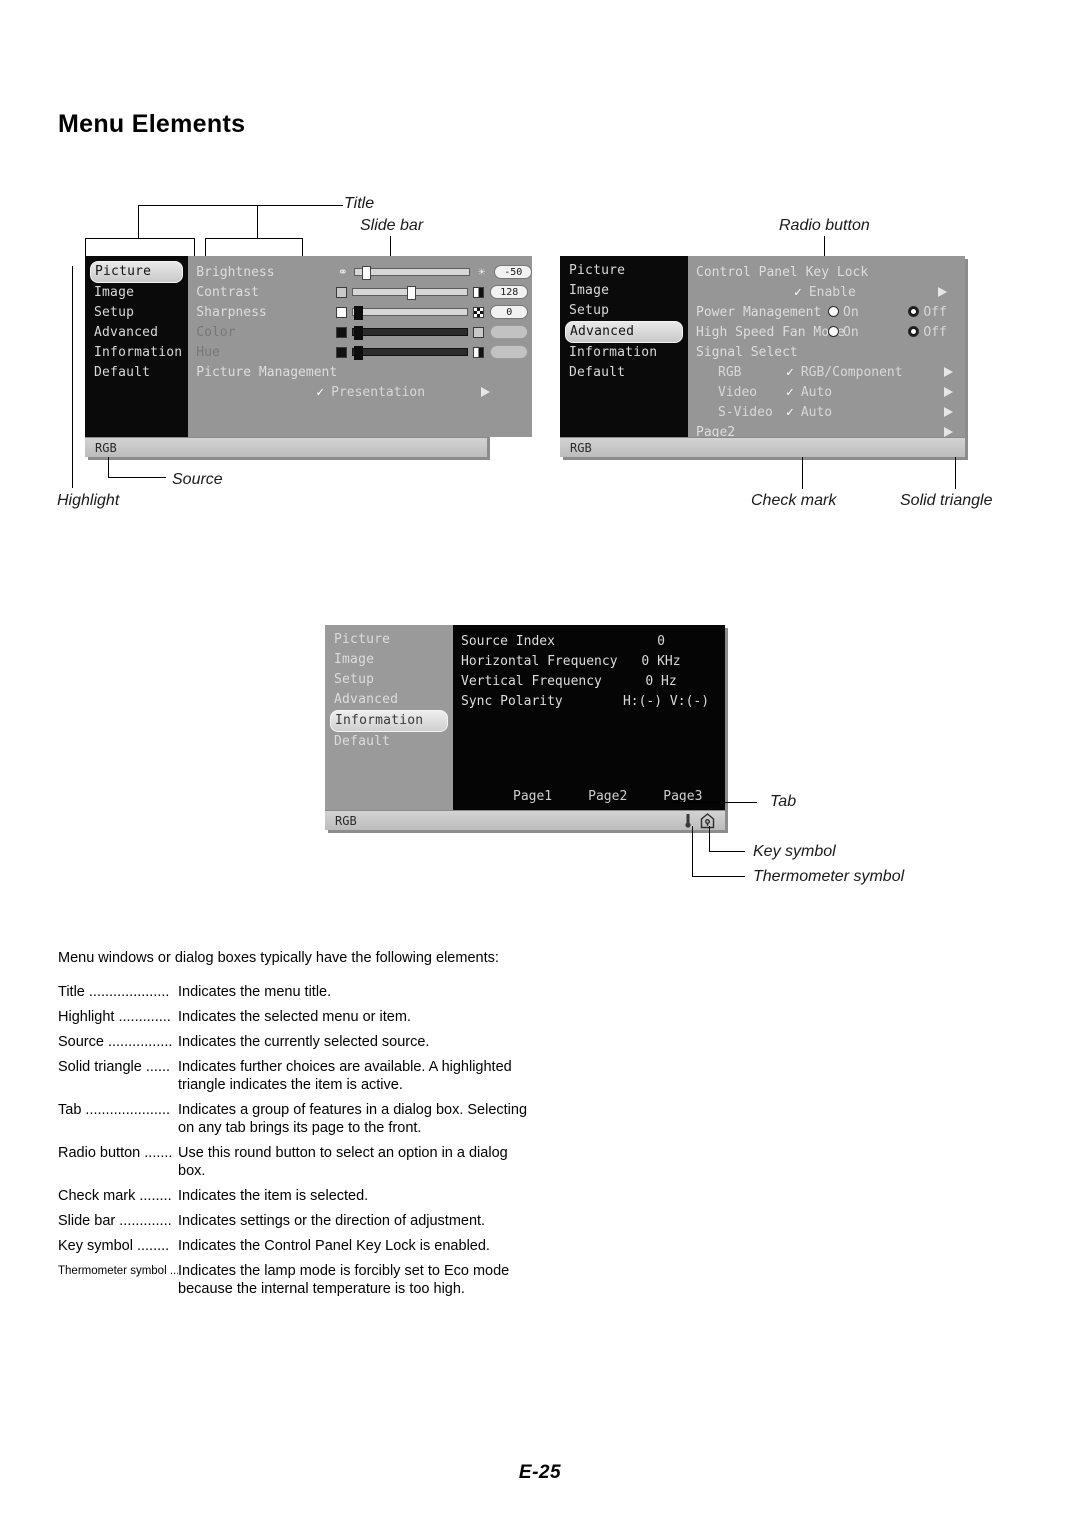 Image resolution: width=1080 pixels, height=1526 pixels. What do you see at coordinates (360, 372) in the screenshot?
I see `row-picture-management: Picture Management` at bounding box center [360, 372].